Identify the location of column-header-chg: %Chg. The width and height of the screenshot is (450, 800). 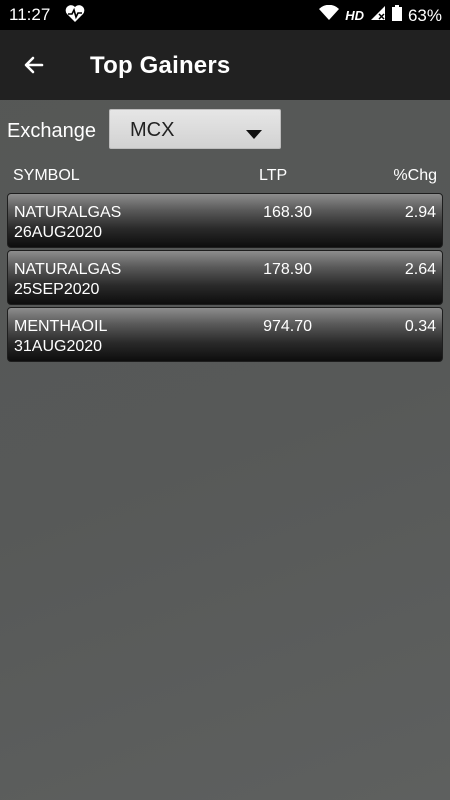
(415, 175).